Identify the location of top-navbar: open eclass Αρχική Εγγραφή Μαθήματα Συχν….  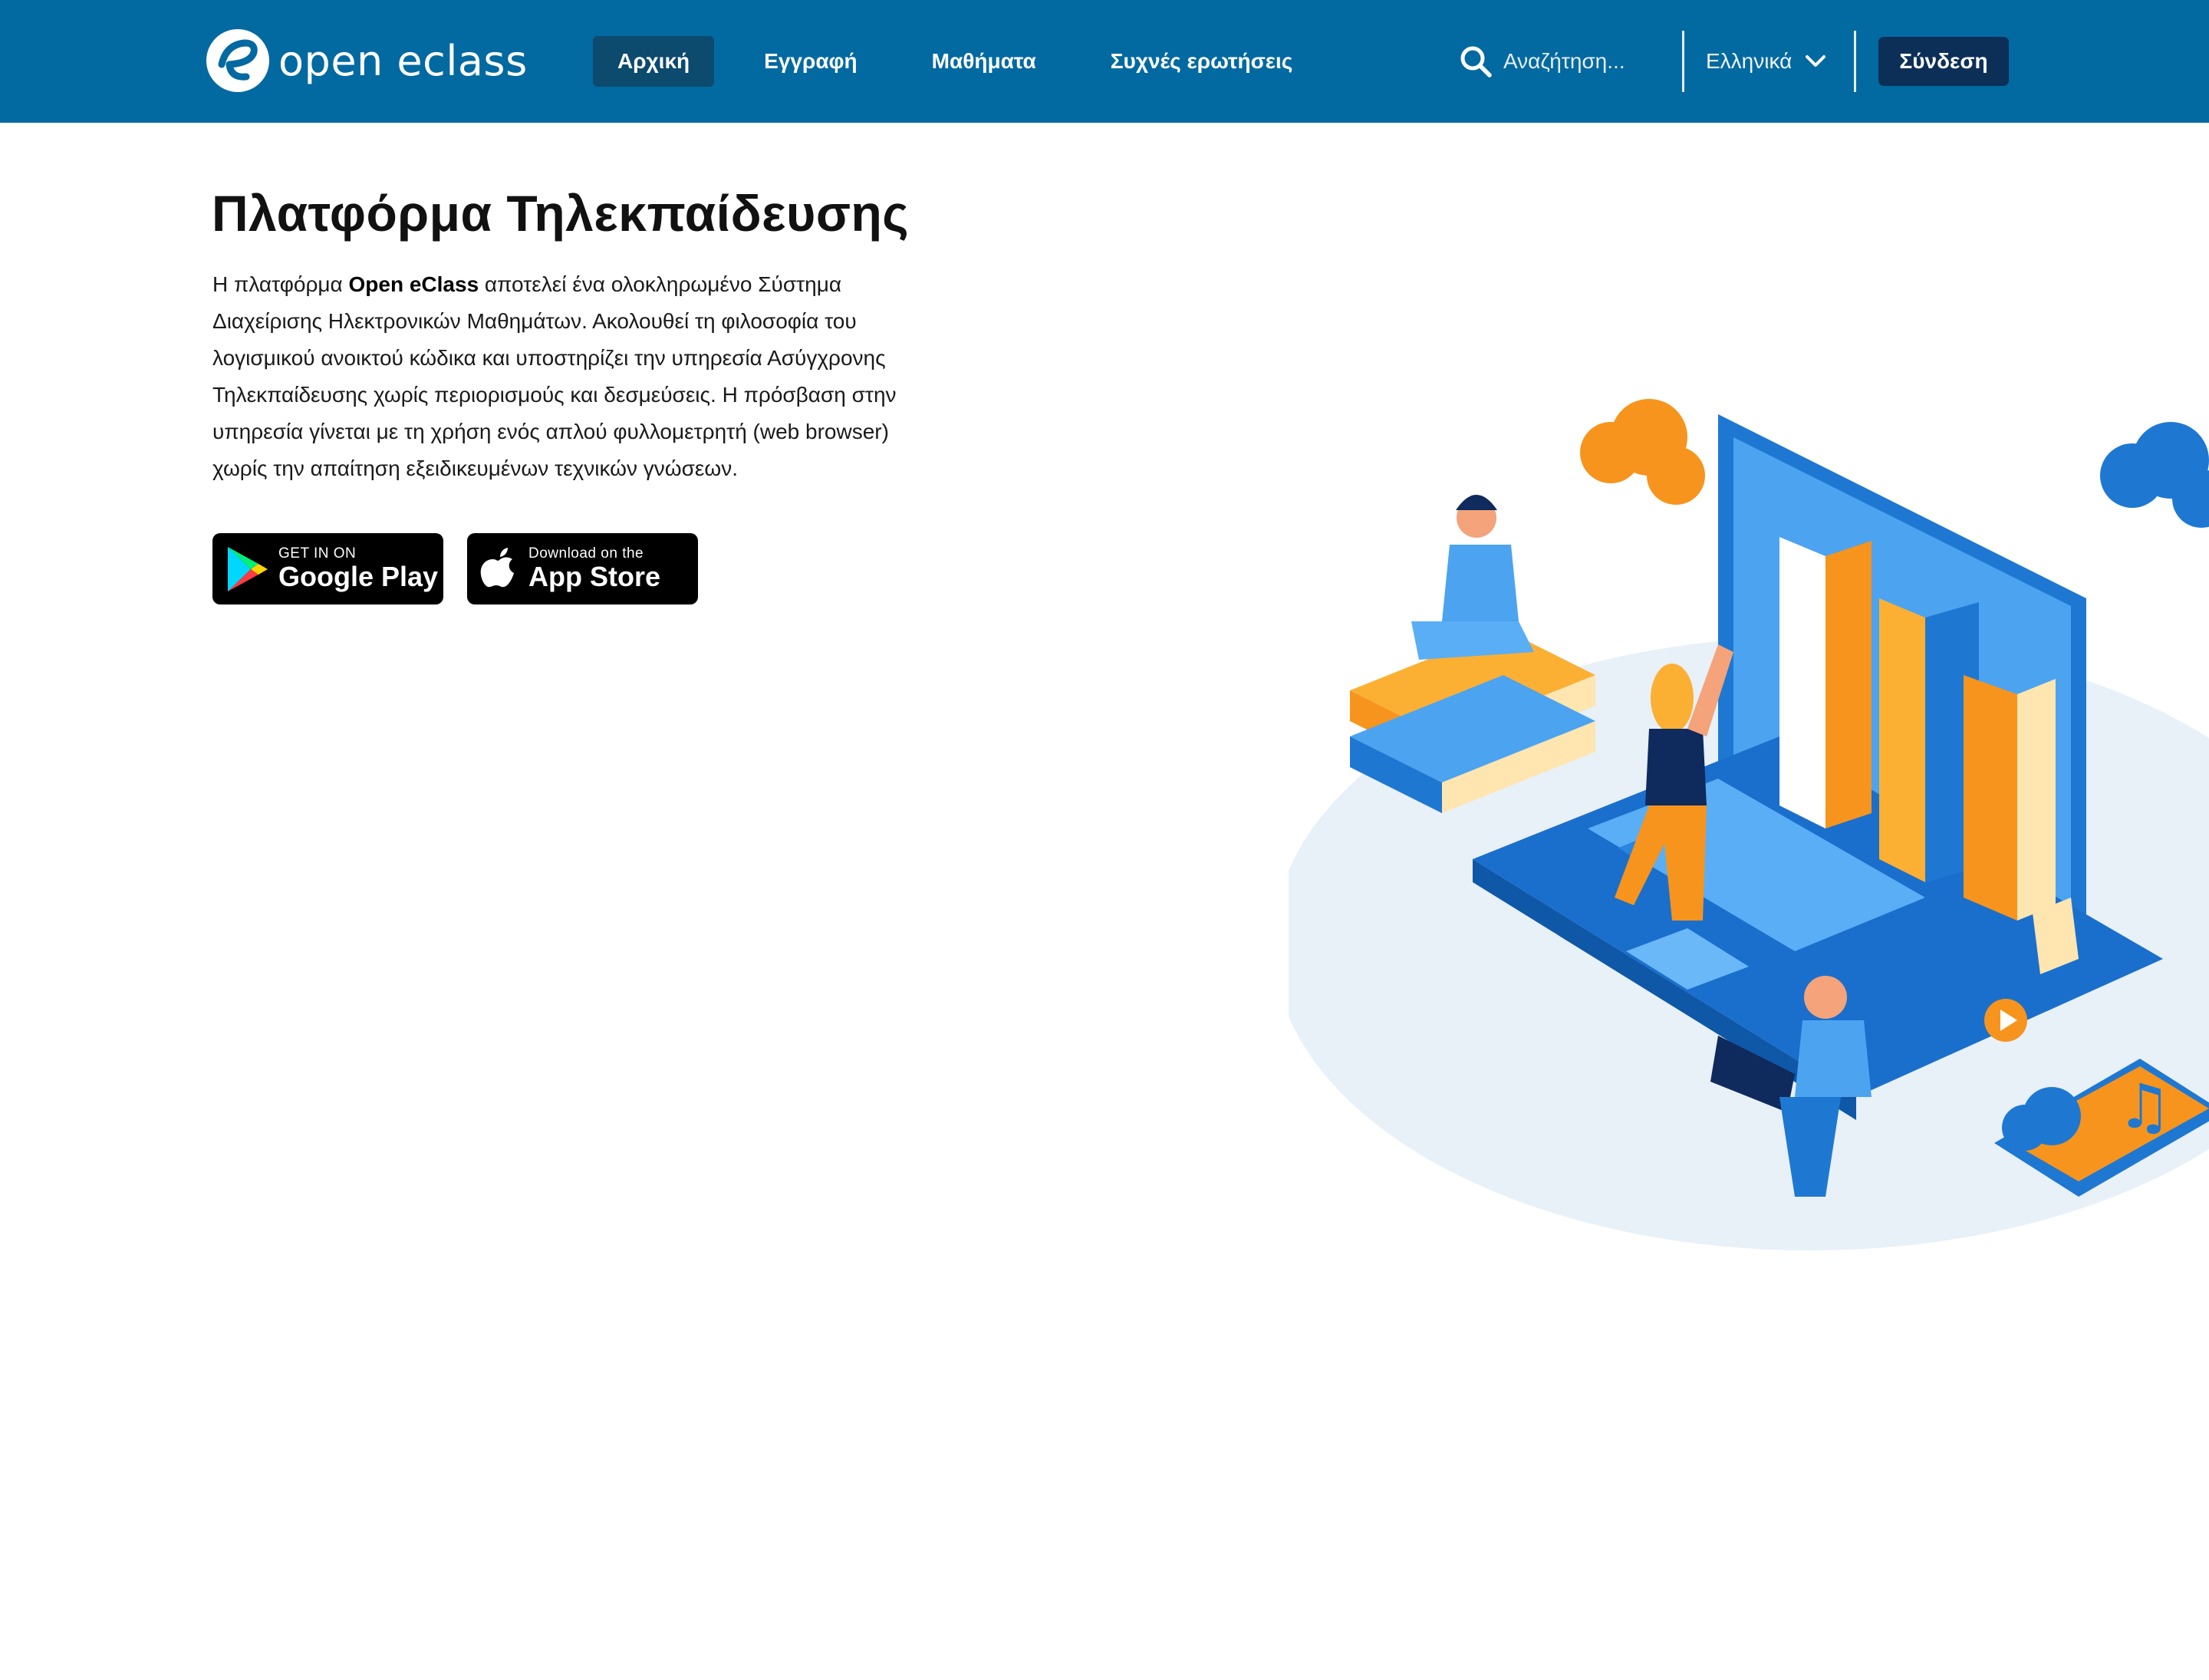
(1104, 61).